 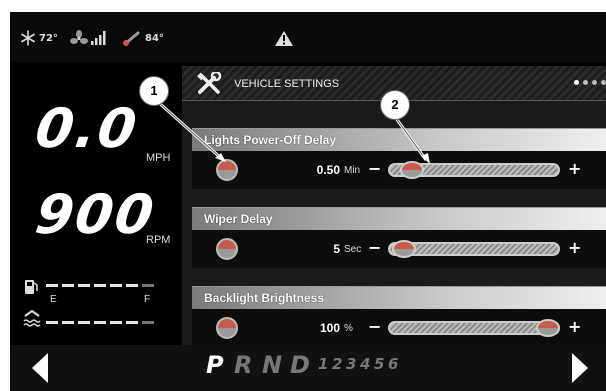 What do you see at coordinates (154, 91) in the screenshot?
I see `callout-1: 1` at bounding box center [154, 91].